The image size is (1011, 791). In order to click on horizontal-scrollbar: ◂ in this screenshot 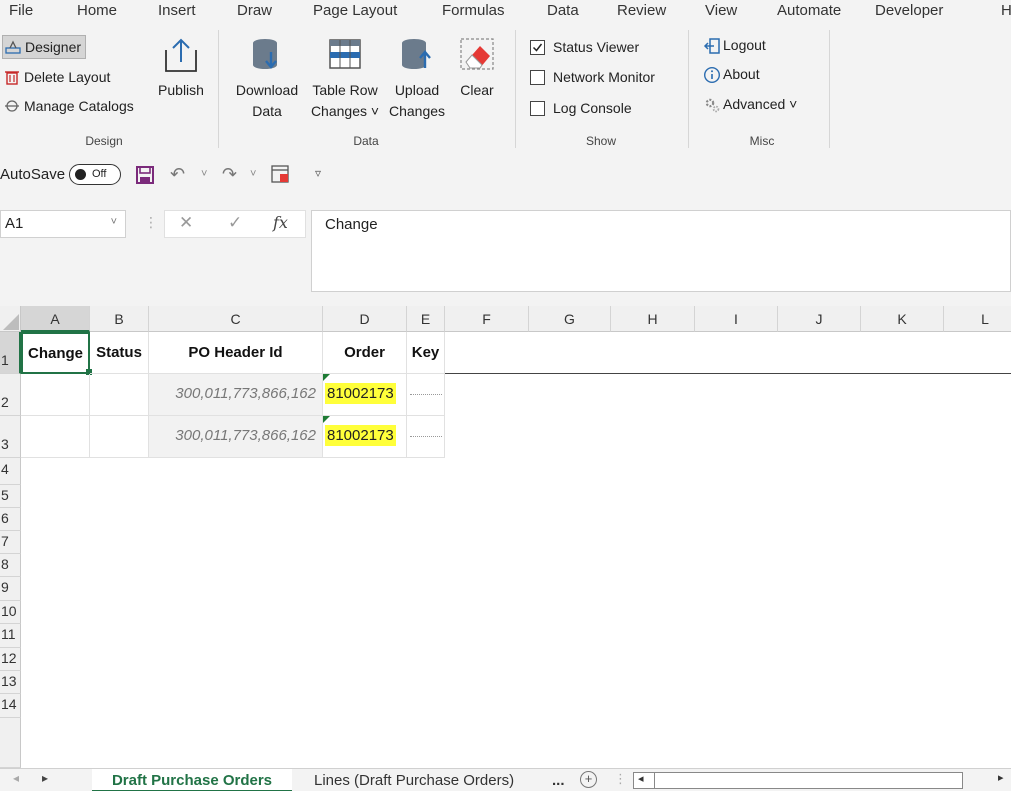, I will do `click(798, 780)`.